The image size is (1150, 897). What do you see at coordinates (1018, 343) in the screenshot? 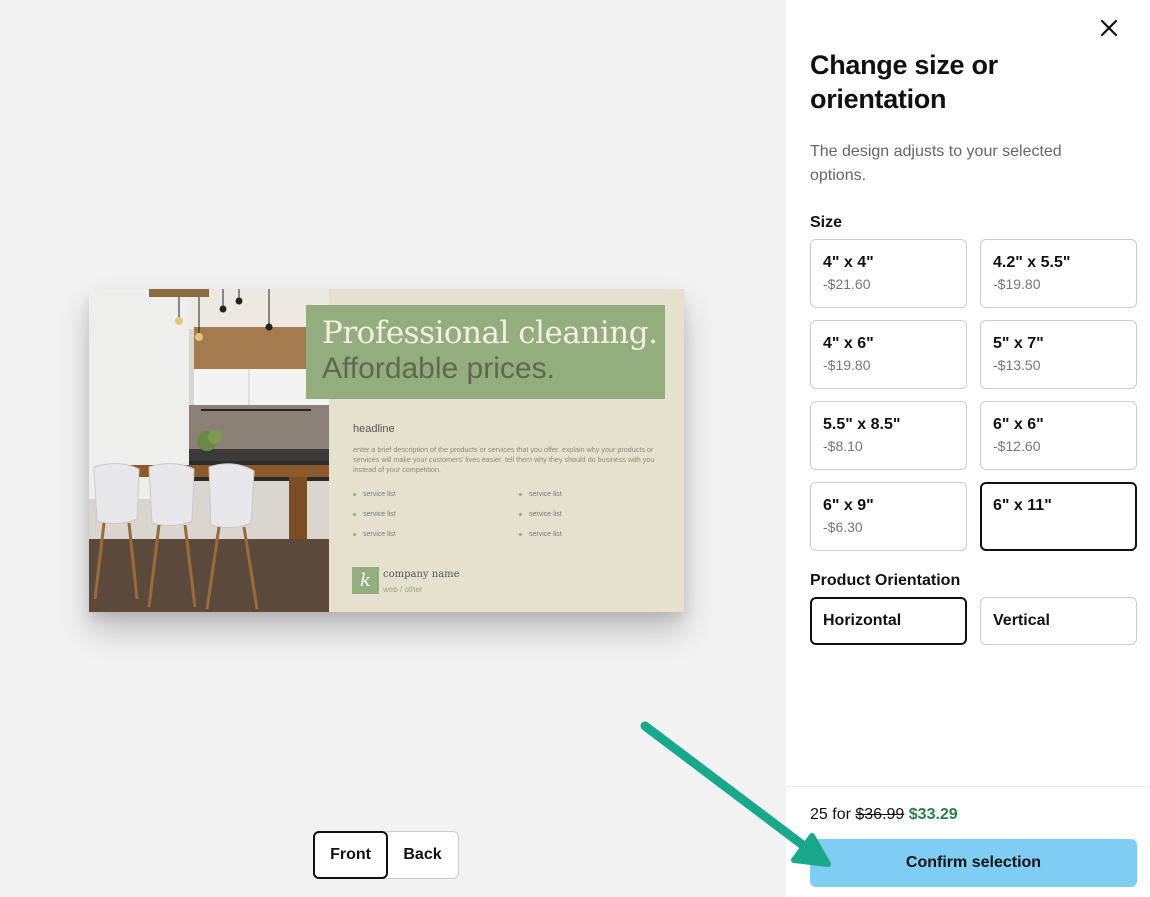
I see `size-name: 5" x 7"` at bounding box center [1018, 343].